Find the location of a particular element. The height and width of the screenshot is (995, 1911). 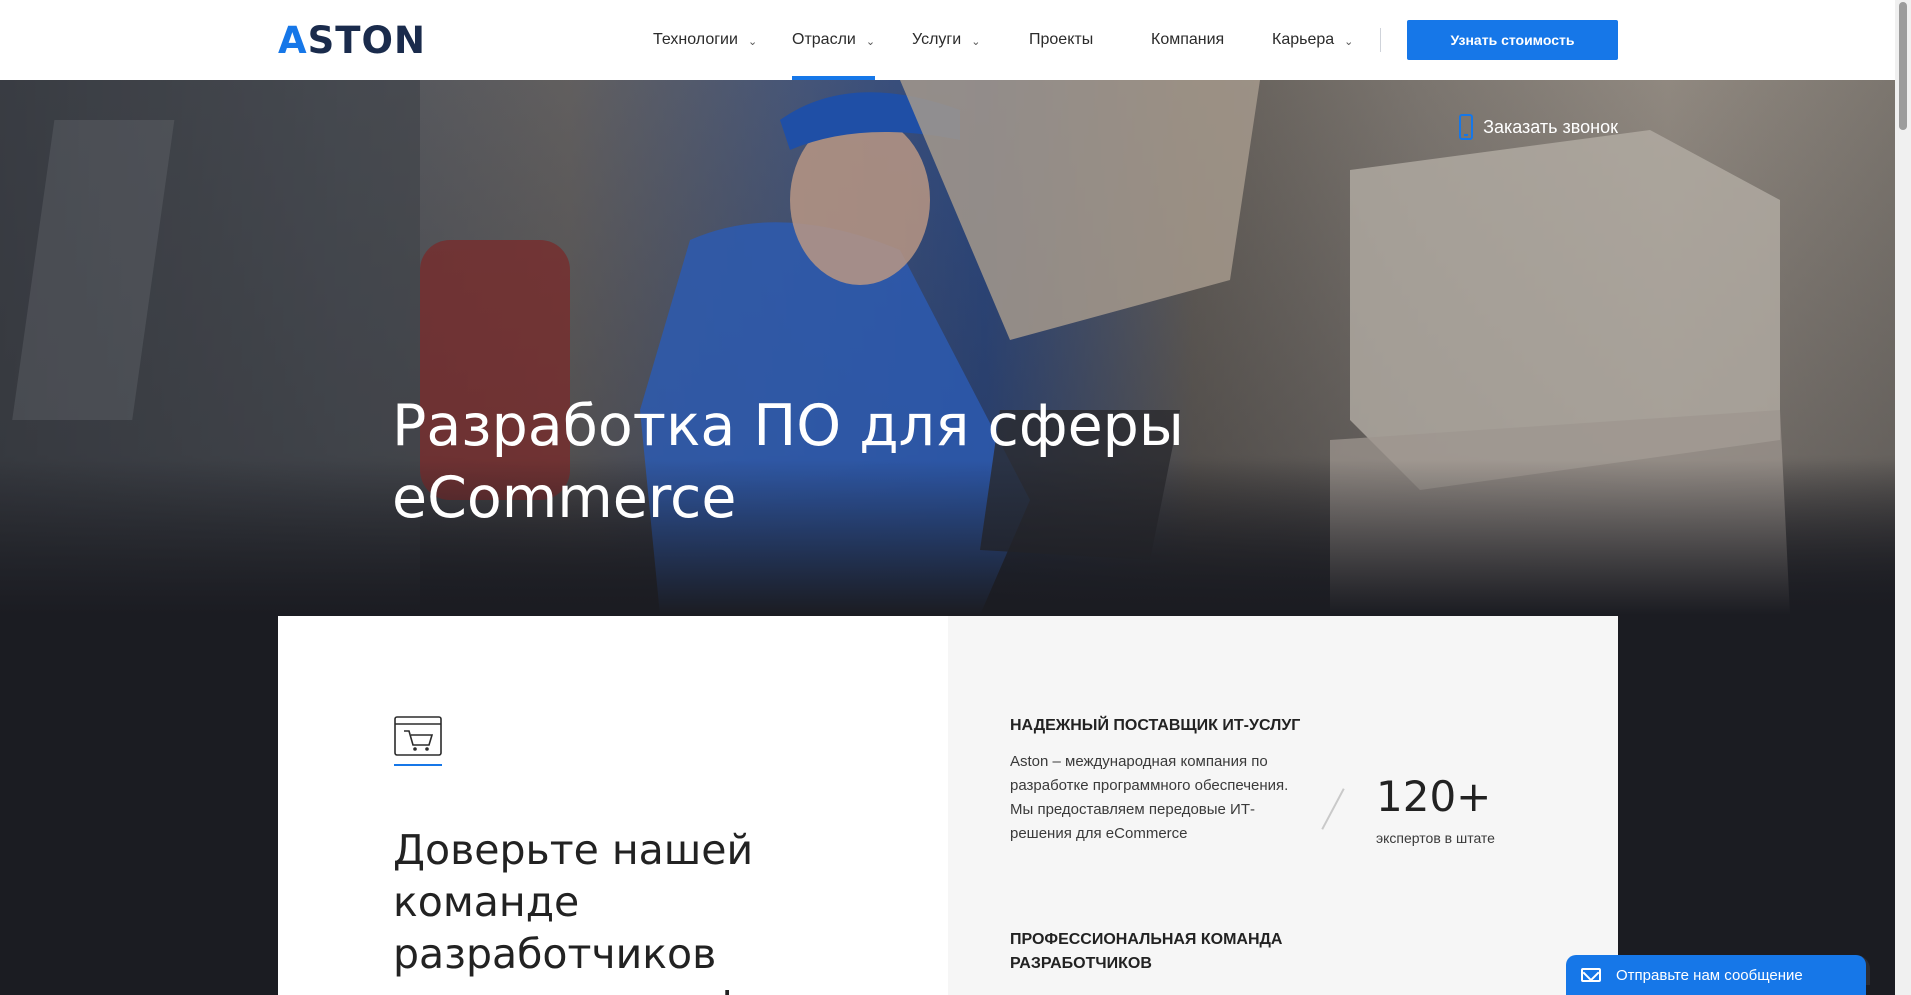

nav-divider is located at coordinates (1380, 40).